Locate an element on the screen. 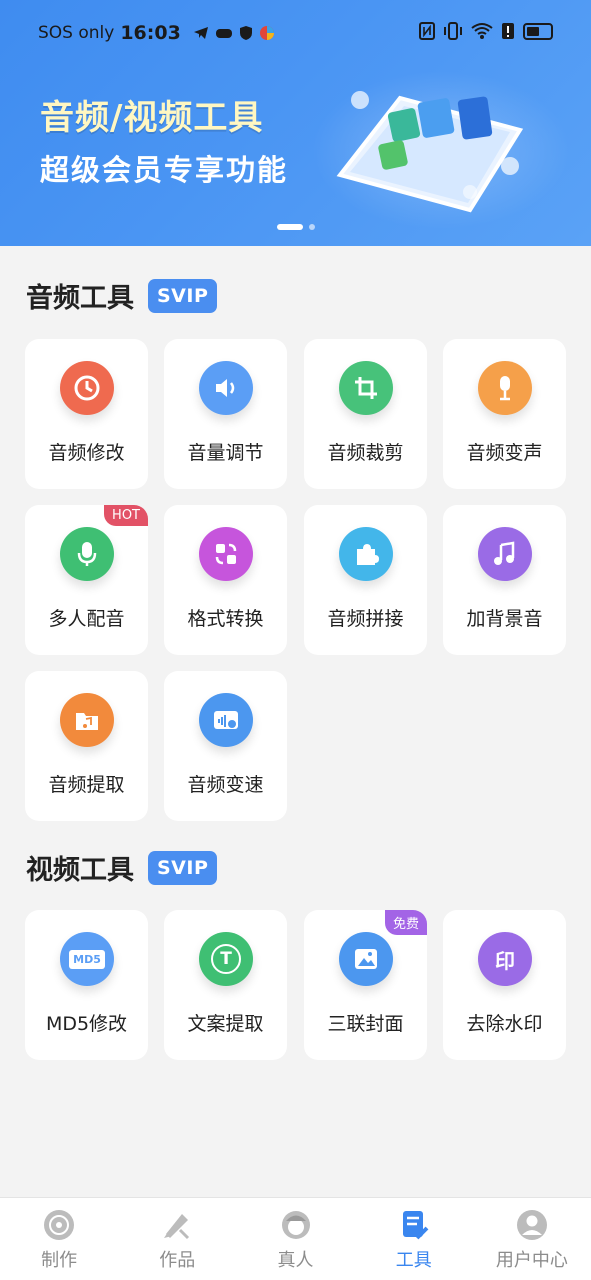 The height and width of the screenshot is (1280, 591). tool-label: 加背景音 is located at coordinates (504, 619).